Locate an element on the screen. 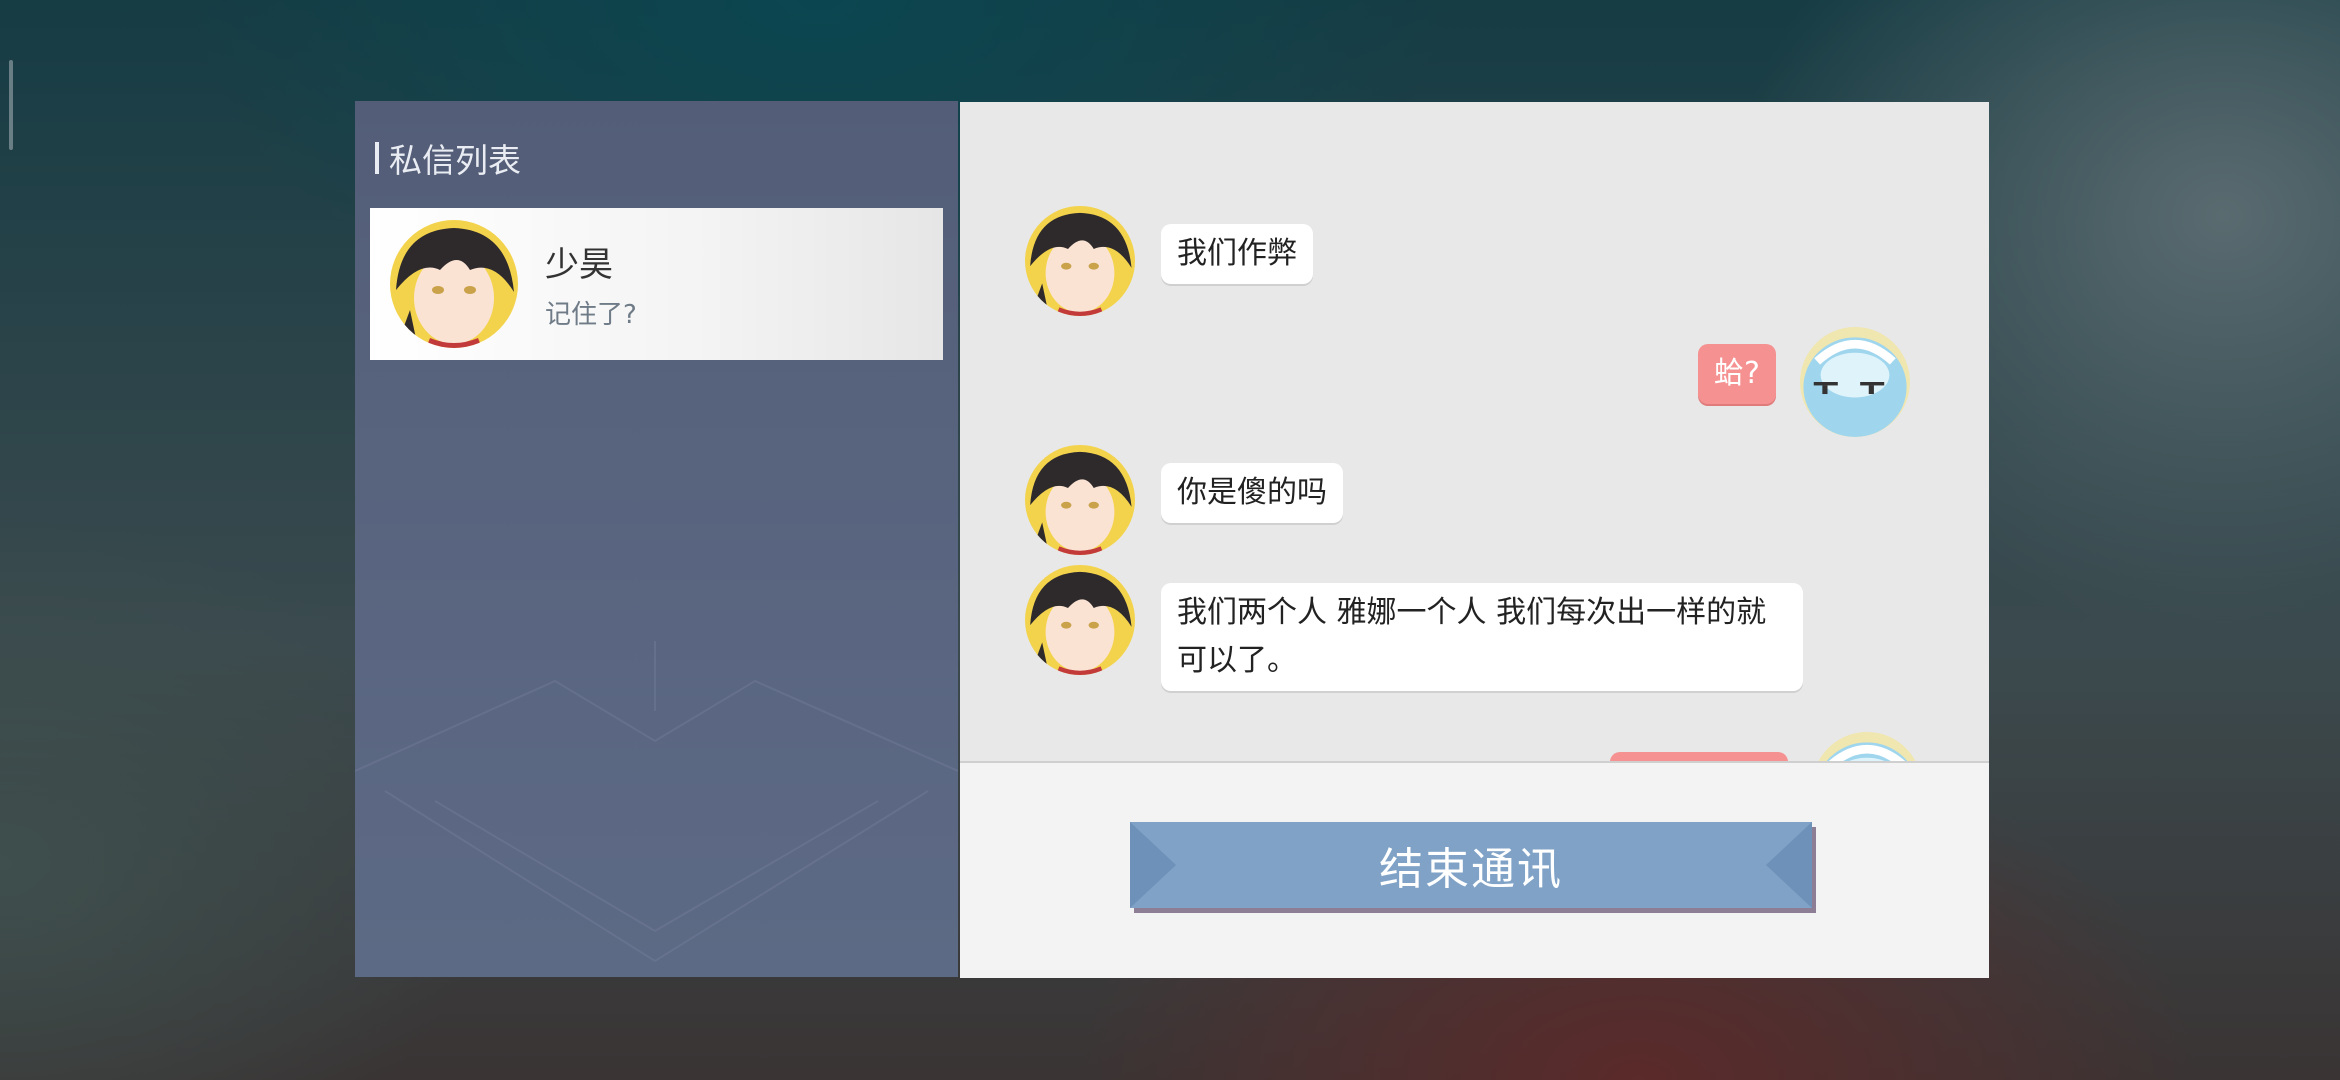 This screenshot has height=1080, width=2340. end-communication-label: 结束通讯 is located at coordinates (1471, 869).